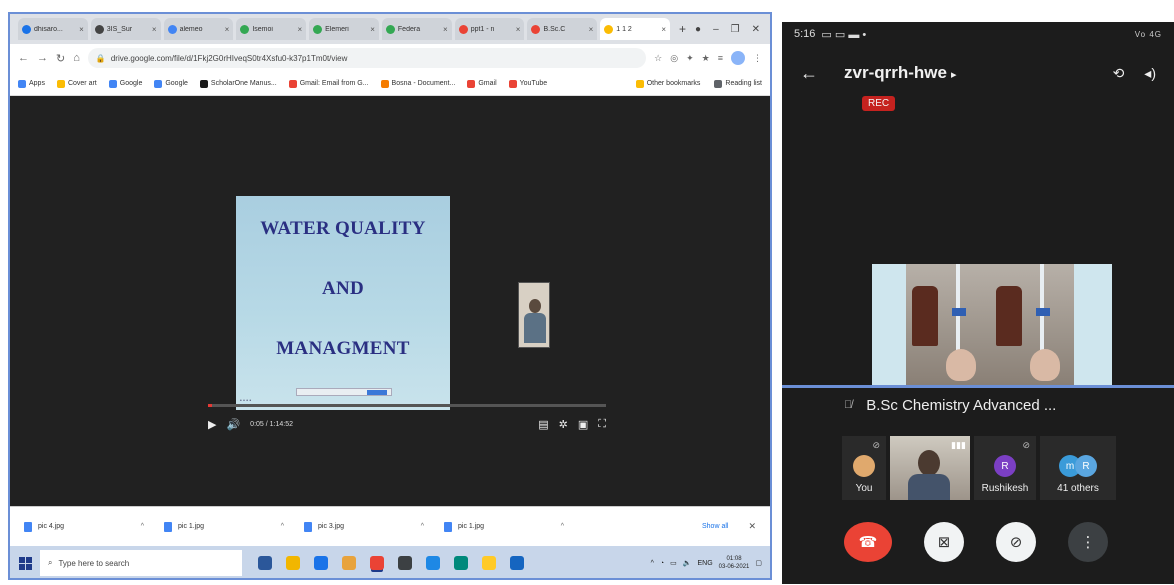  I want to click on participant-tile-camera: ▮▮▮, so click(930, 468).